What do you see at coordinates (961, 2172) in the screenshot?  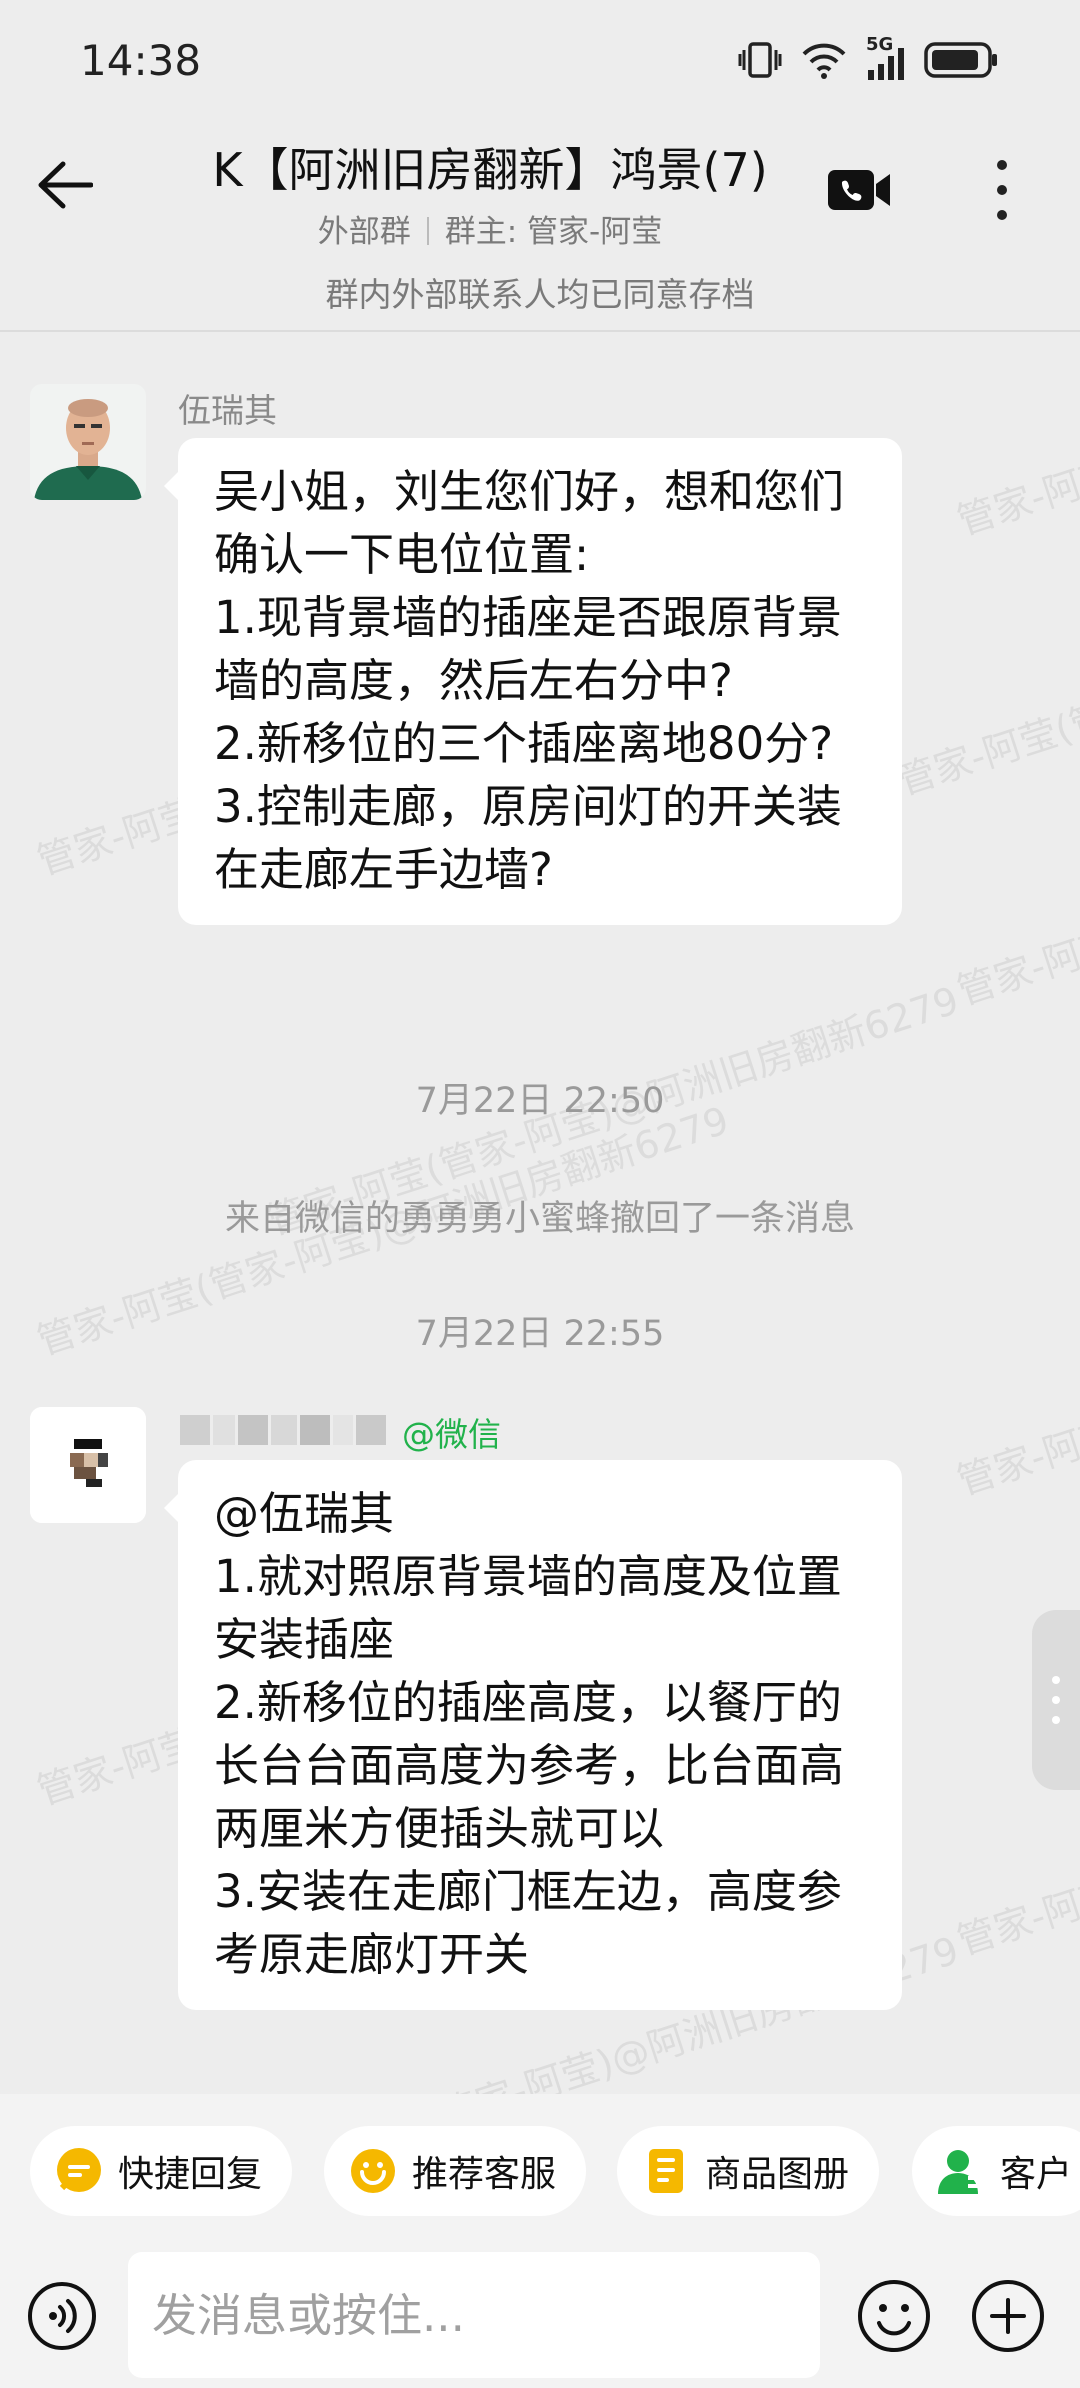 I see `customer-icon` at bounding box center [961, 2172].